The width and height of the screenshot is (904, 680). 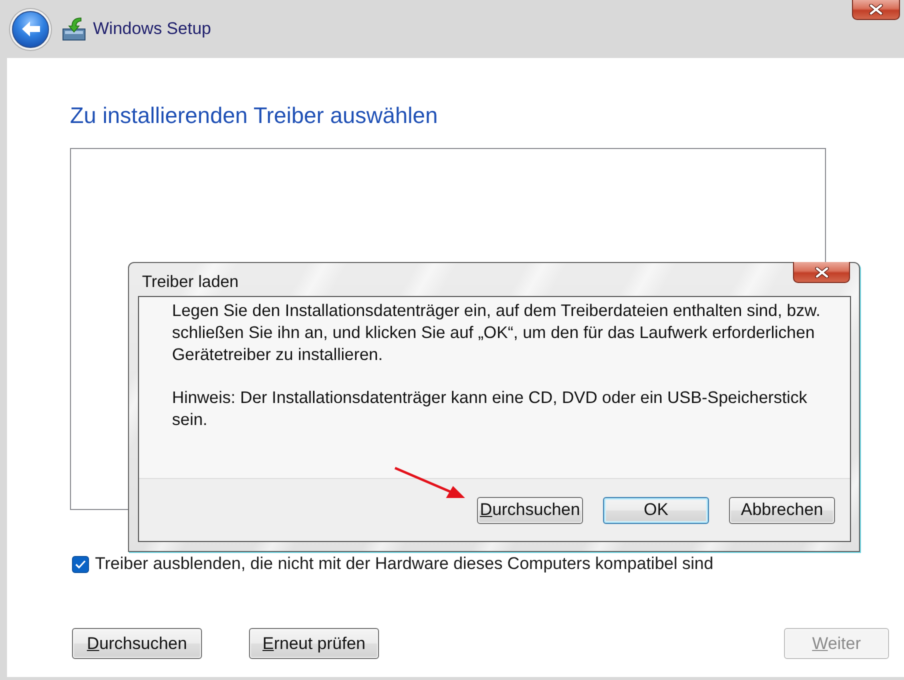 What do you see at coordinates (497, 333) in the screenshot?
I see `dialog-message: Legen Sie den Installationsdatenträger ein, auf dem Treiberdateien enthalten sind, bzw. schließen Sie ihn an, und klicken Sie auf „OK“, um den für das Laufwerk erforderlichen Gerätetreiber zu installieren.` at bounding box center [497, 333].